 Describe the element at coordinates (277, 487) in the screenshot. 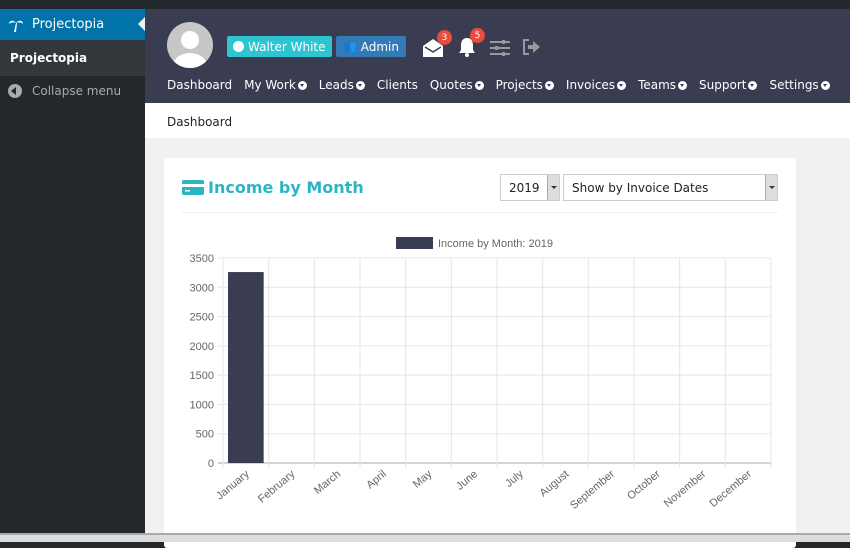

I see `x-tick-label: February` at that location.